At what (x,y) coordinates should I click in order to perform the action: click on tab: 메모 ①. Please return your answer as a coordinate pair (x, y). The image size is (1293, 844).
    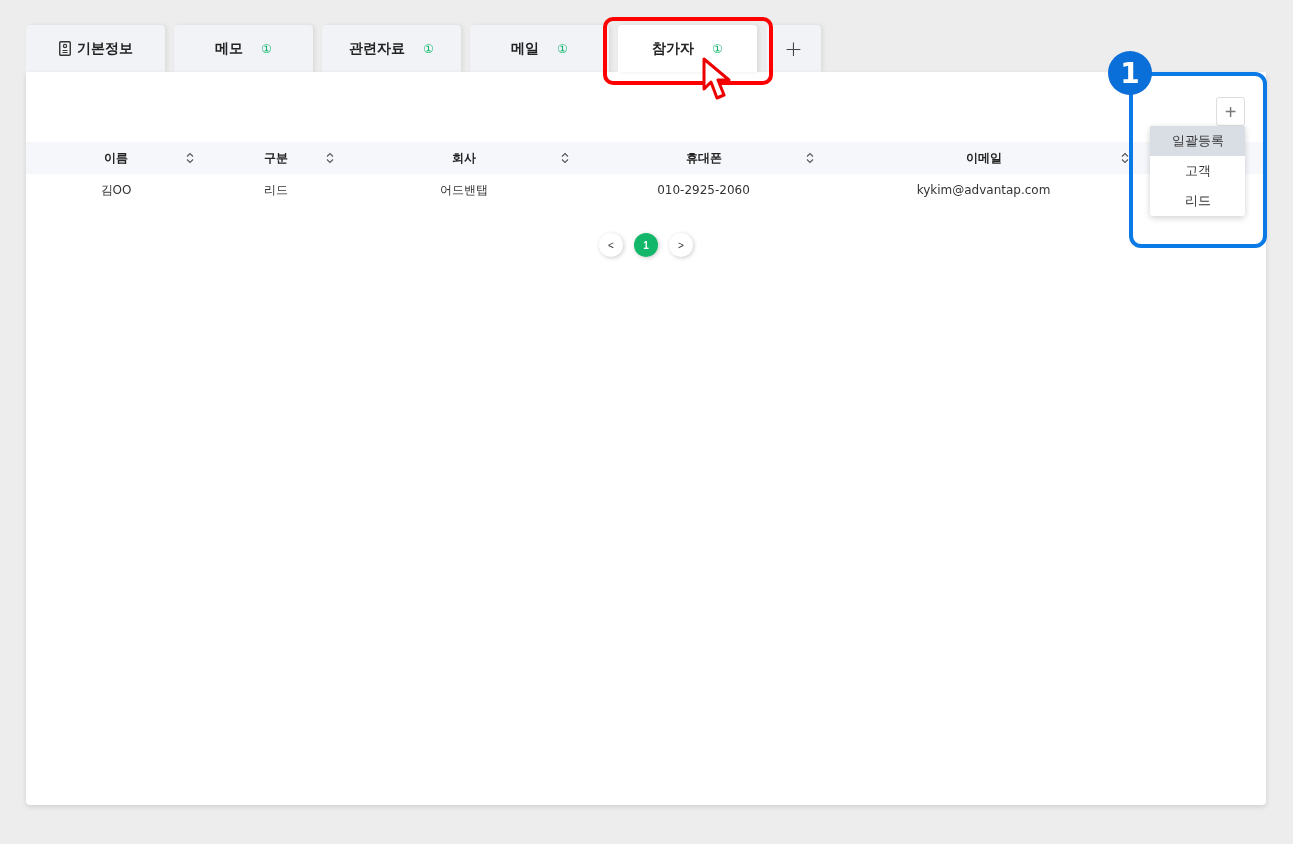
    Looking at the image, I should click on (243, 48).